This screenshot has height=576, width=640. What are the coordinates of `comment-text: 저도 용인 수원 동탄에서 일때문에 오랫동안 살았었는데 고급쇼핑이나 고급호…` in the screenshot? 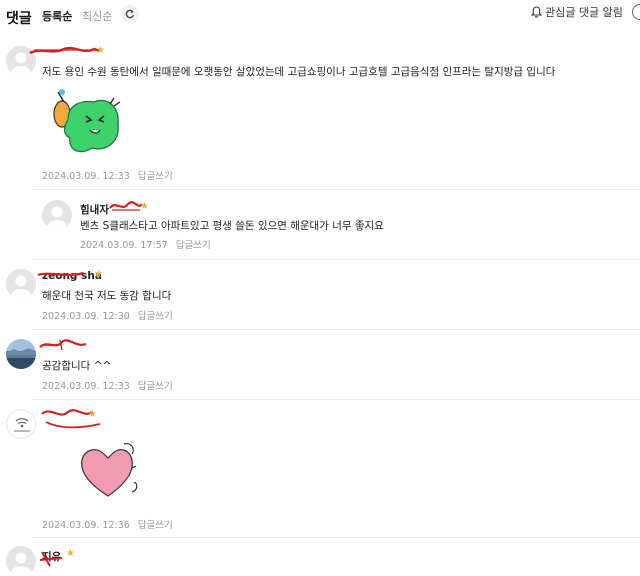 It's located at (299, 72).